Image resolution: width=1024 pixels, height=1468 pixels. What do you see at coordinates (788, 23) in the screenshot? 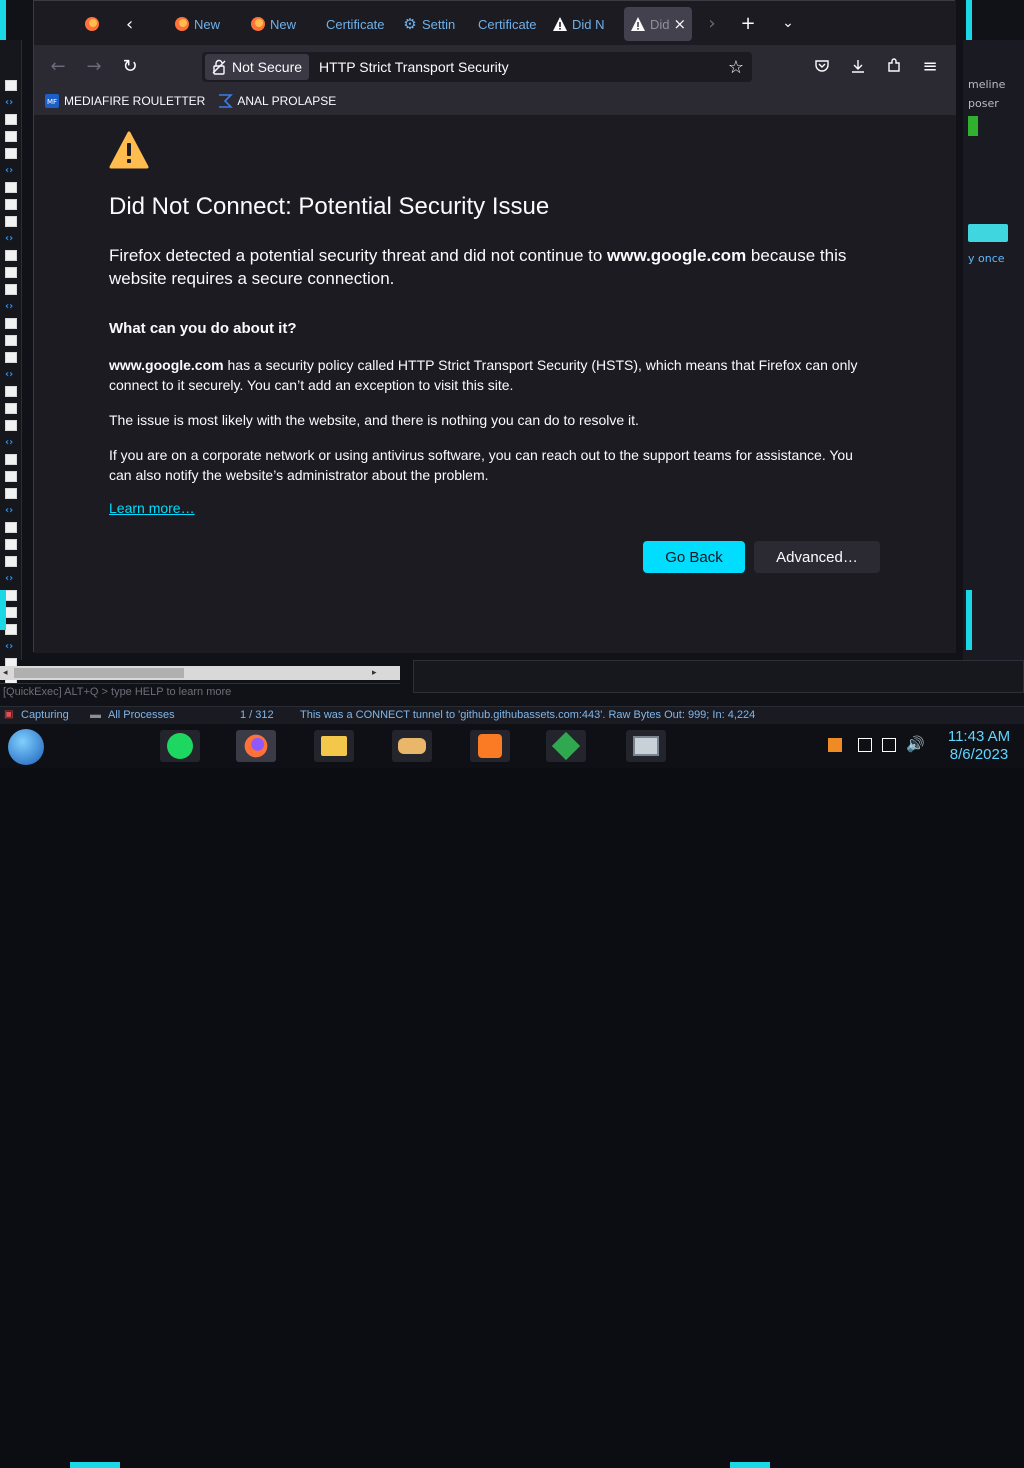
I see `list-tabs-chevron-down-icon: ⌄` at bounding box center [788, 23].